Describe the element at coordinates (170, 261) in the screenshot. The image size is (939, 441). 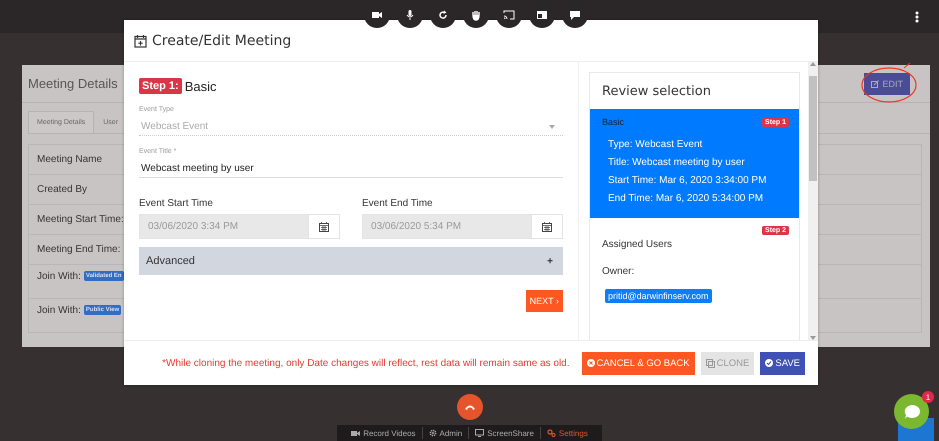
I see `section-label: Advanced` at that location.